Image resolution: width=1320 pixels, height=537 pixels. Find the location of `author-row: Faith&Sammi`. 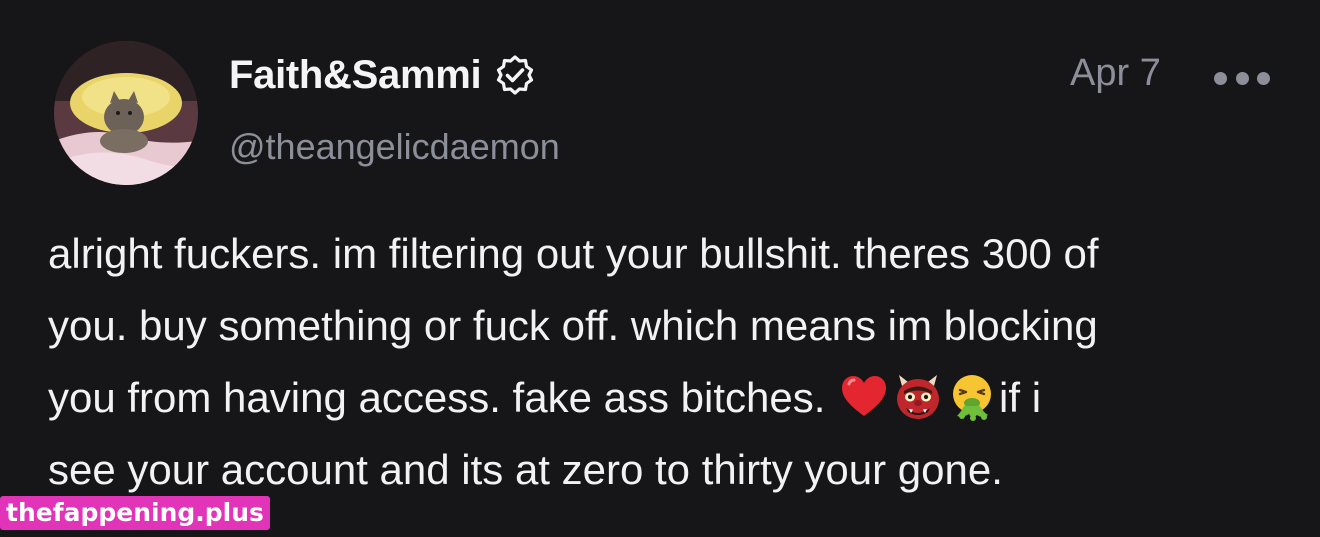

author-row: Faith&Sammi is located at coordinates (383, 75).